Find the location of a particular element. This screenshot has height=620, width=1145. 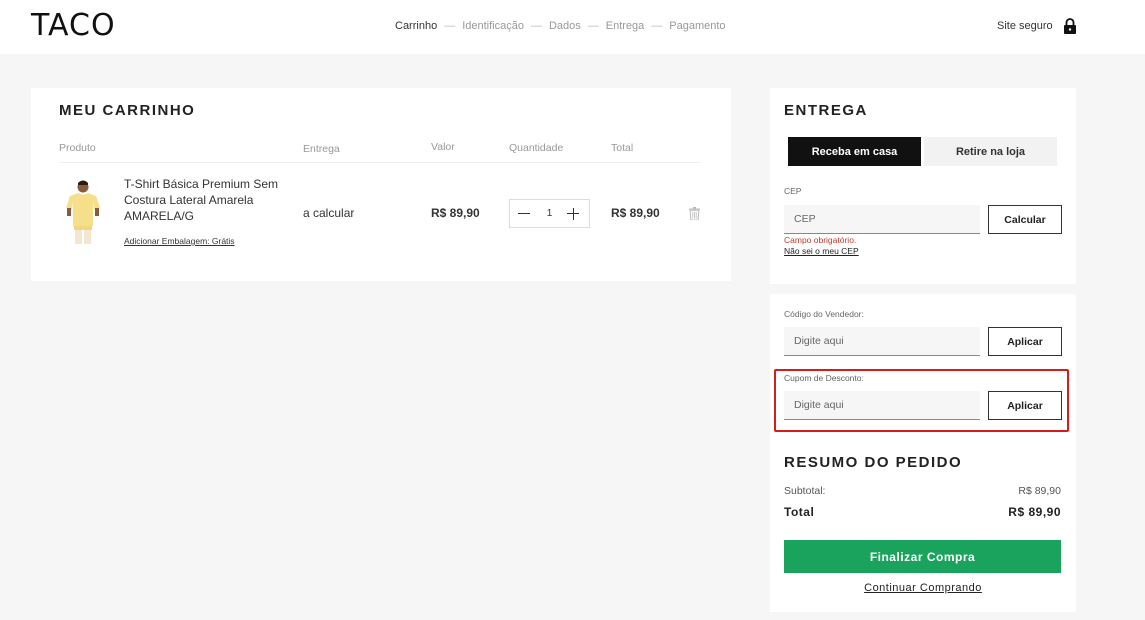

step-pagamento: Pagamento is located at coordinates (697, 26).